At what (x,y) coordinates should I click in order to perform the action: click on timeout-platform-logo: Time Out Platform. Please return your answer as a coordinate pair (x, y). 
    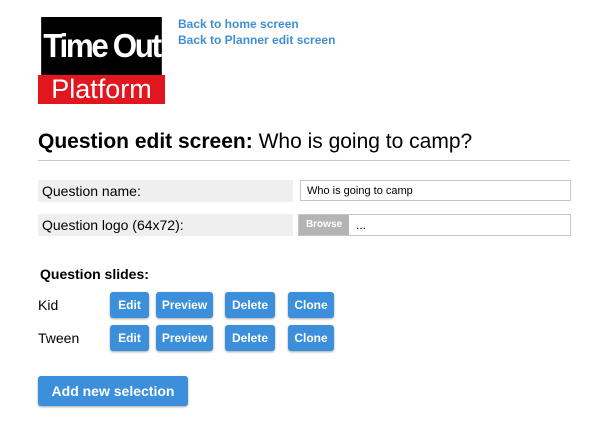
    Looking at the image, I should click on (101, 60).